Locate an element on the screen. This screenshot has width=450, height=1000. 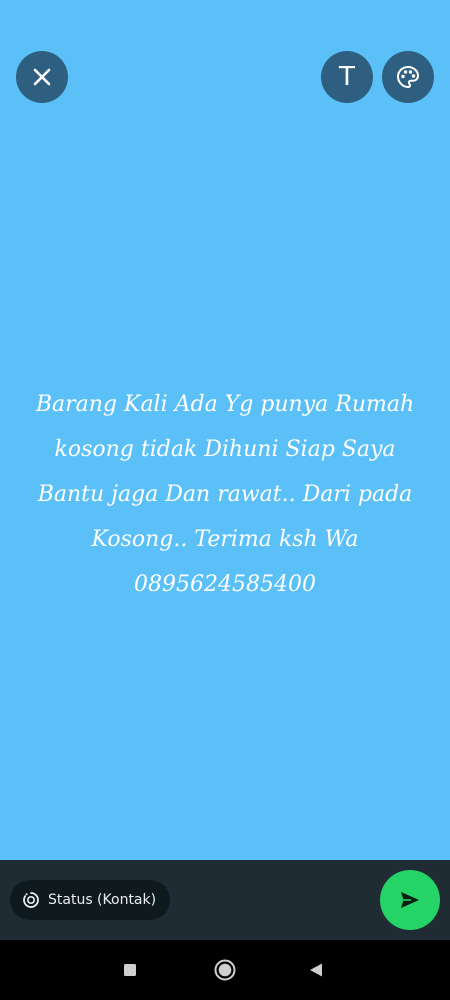
back-button is located at coordinates (316, 970).